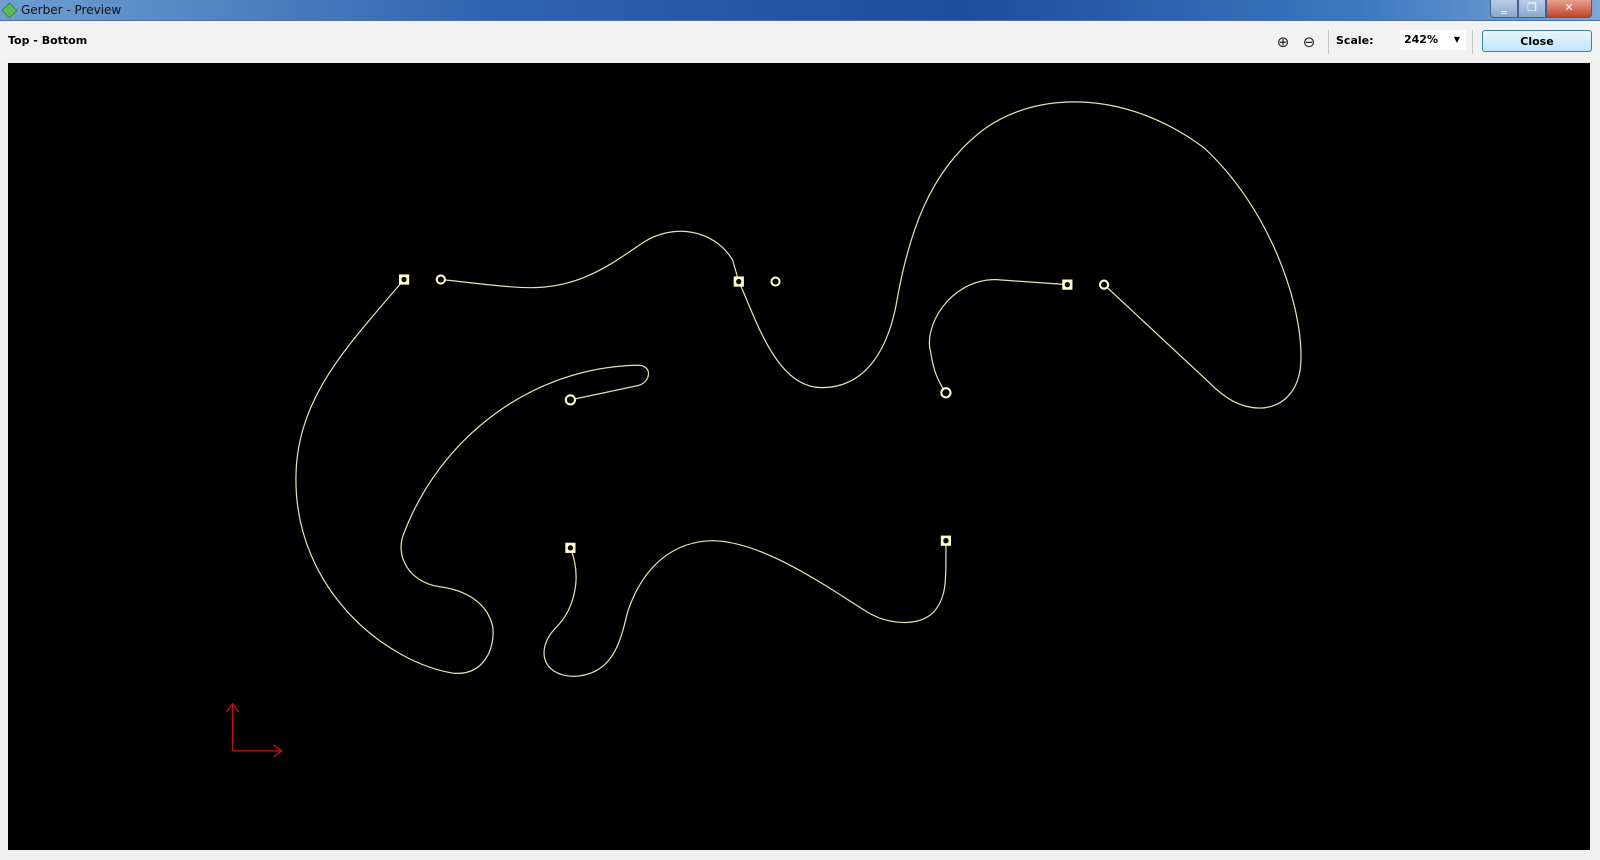 The height and width of the screenshot is (860, 1600). I want to click on origin-axis-icon, so click(254, 730).